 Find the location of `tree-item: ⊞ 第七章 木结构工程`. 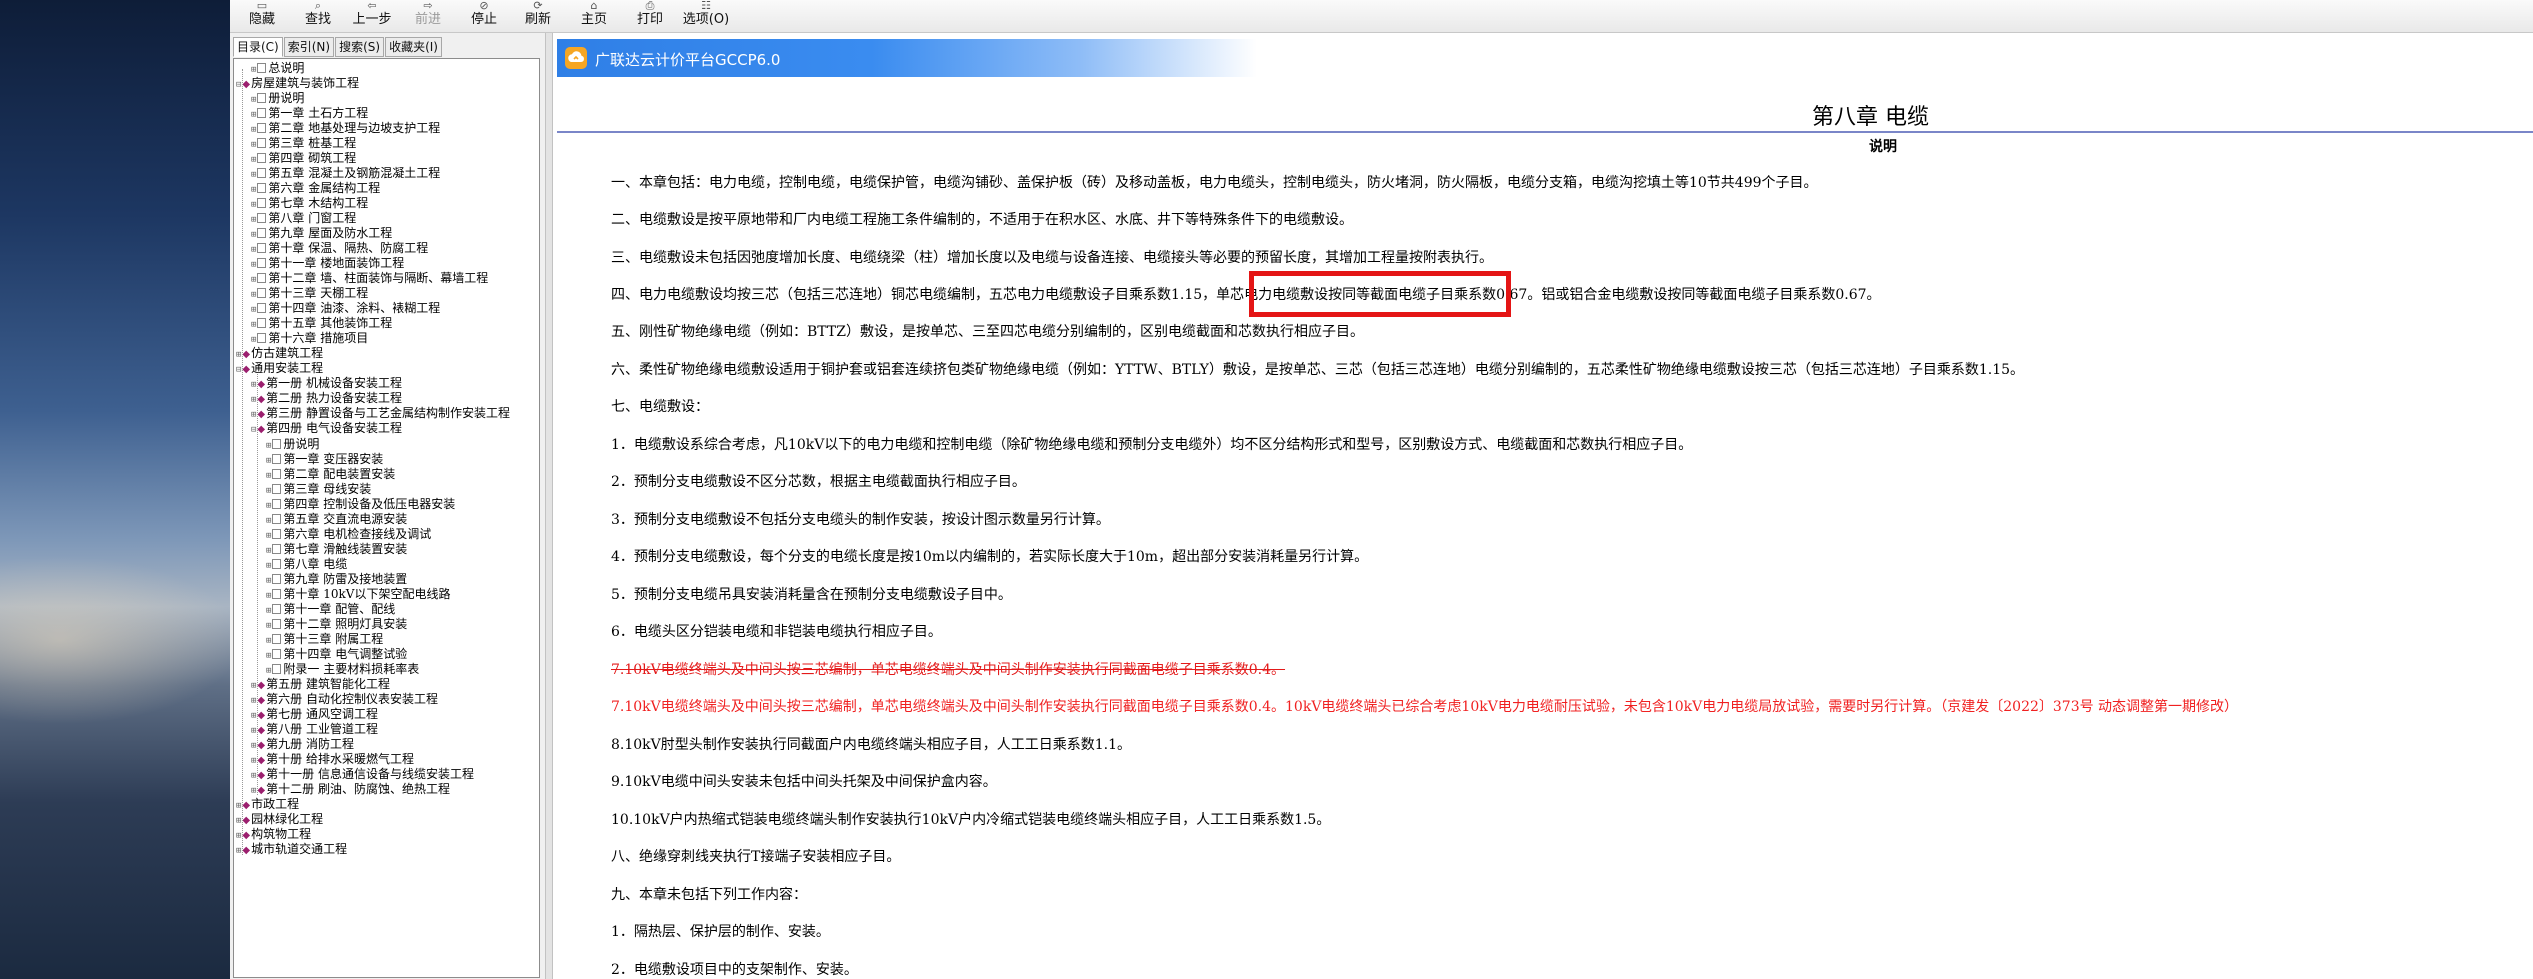

tree-item: ⊞ 第七章 木结构工程 is located at coordinates (309, 203).